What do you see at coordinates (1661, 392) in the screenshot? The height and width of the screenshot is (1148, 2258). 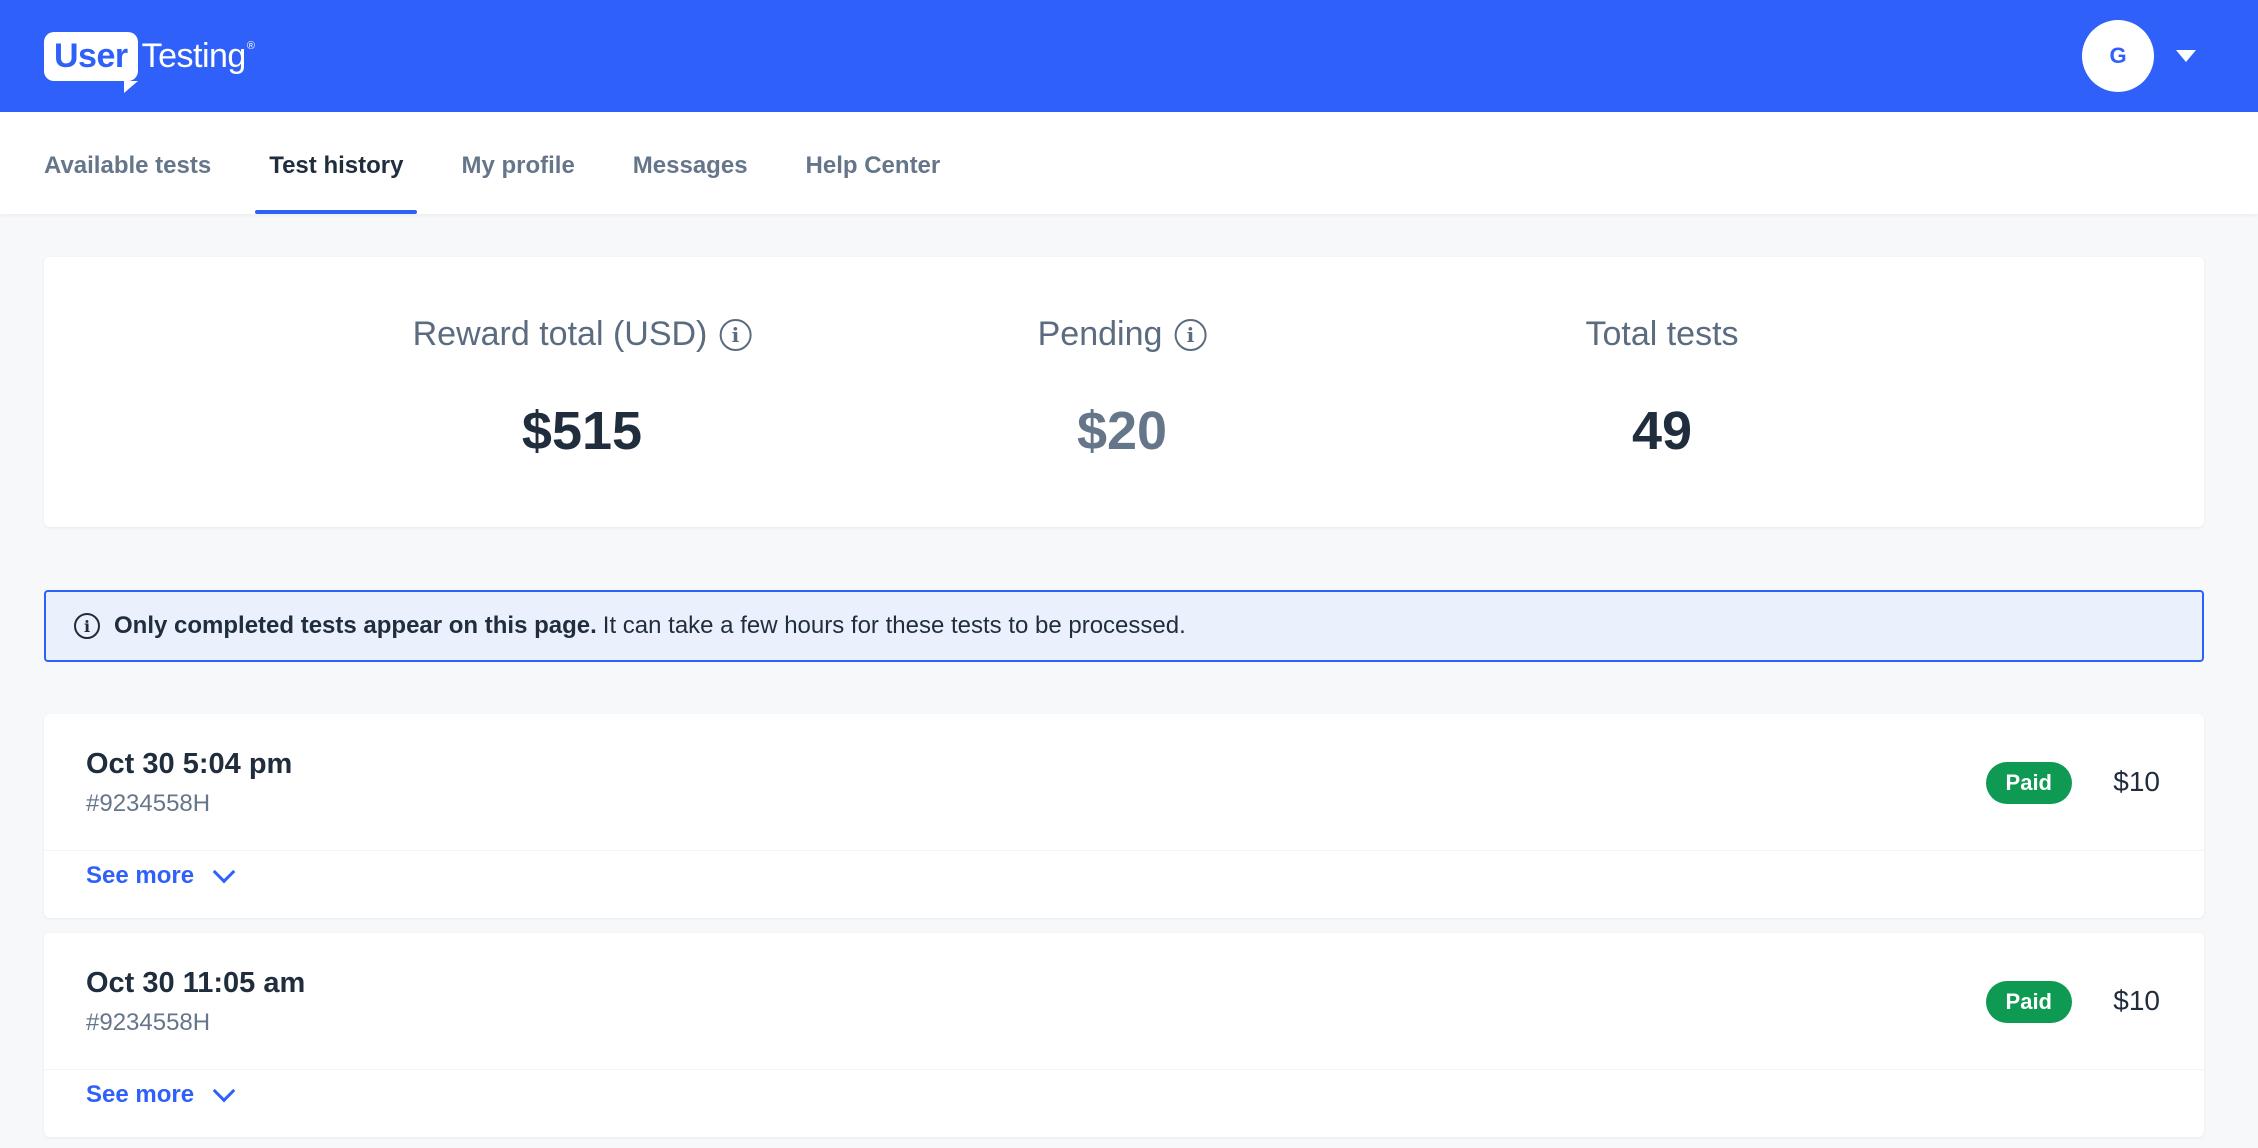 I see `stat-total-tests: Total tests 49` at bounding box center [1661, 392].